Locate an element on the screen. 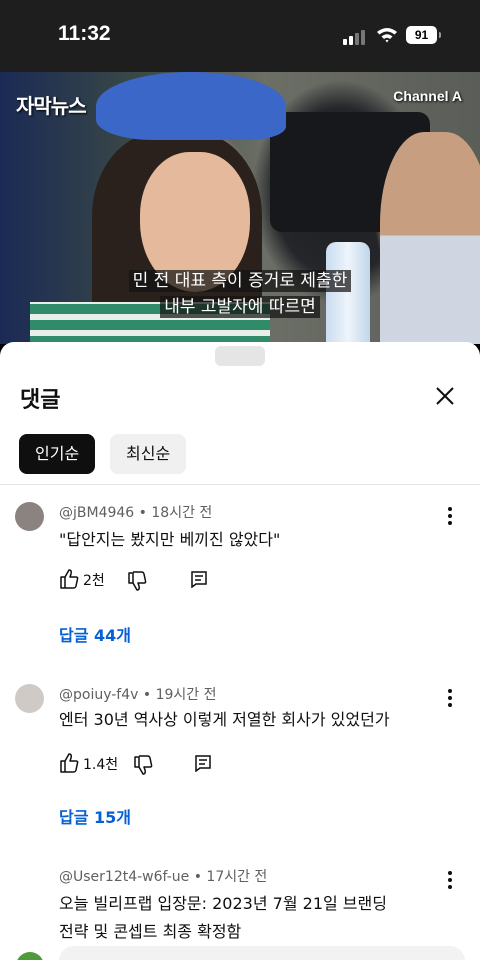  cellular-signal-icon is located at coordinates (356, 37).